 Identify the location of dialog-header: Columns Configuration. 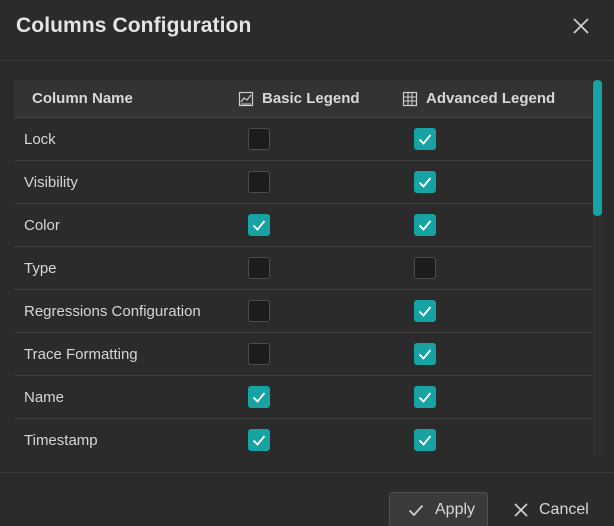
(307, 30).